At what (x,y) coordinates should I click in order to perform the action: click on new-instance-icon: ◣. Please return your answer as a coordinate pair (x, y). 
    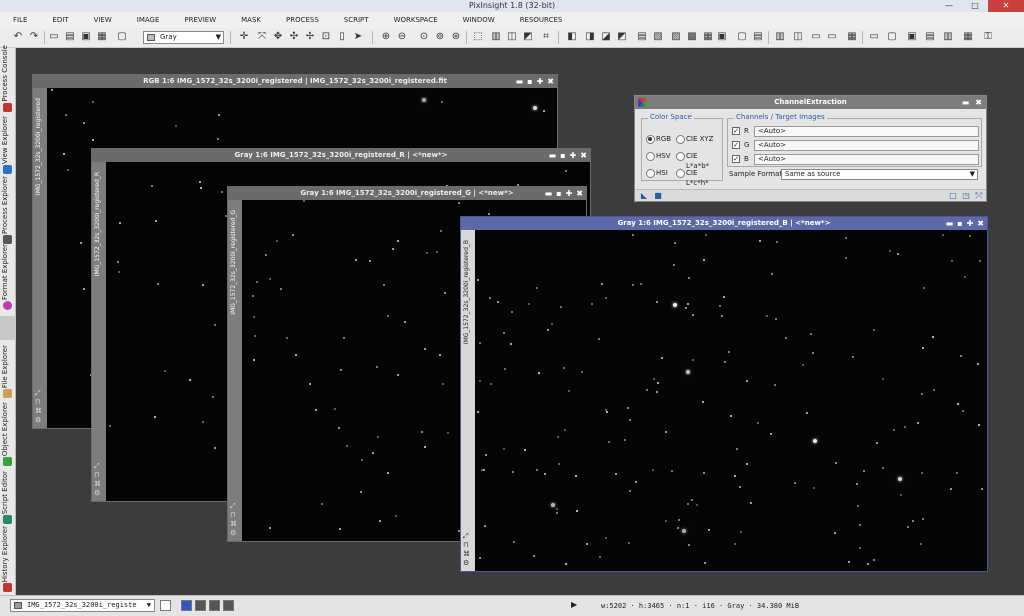
    Looking at the image, I should click on (644, 196).